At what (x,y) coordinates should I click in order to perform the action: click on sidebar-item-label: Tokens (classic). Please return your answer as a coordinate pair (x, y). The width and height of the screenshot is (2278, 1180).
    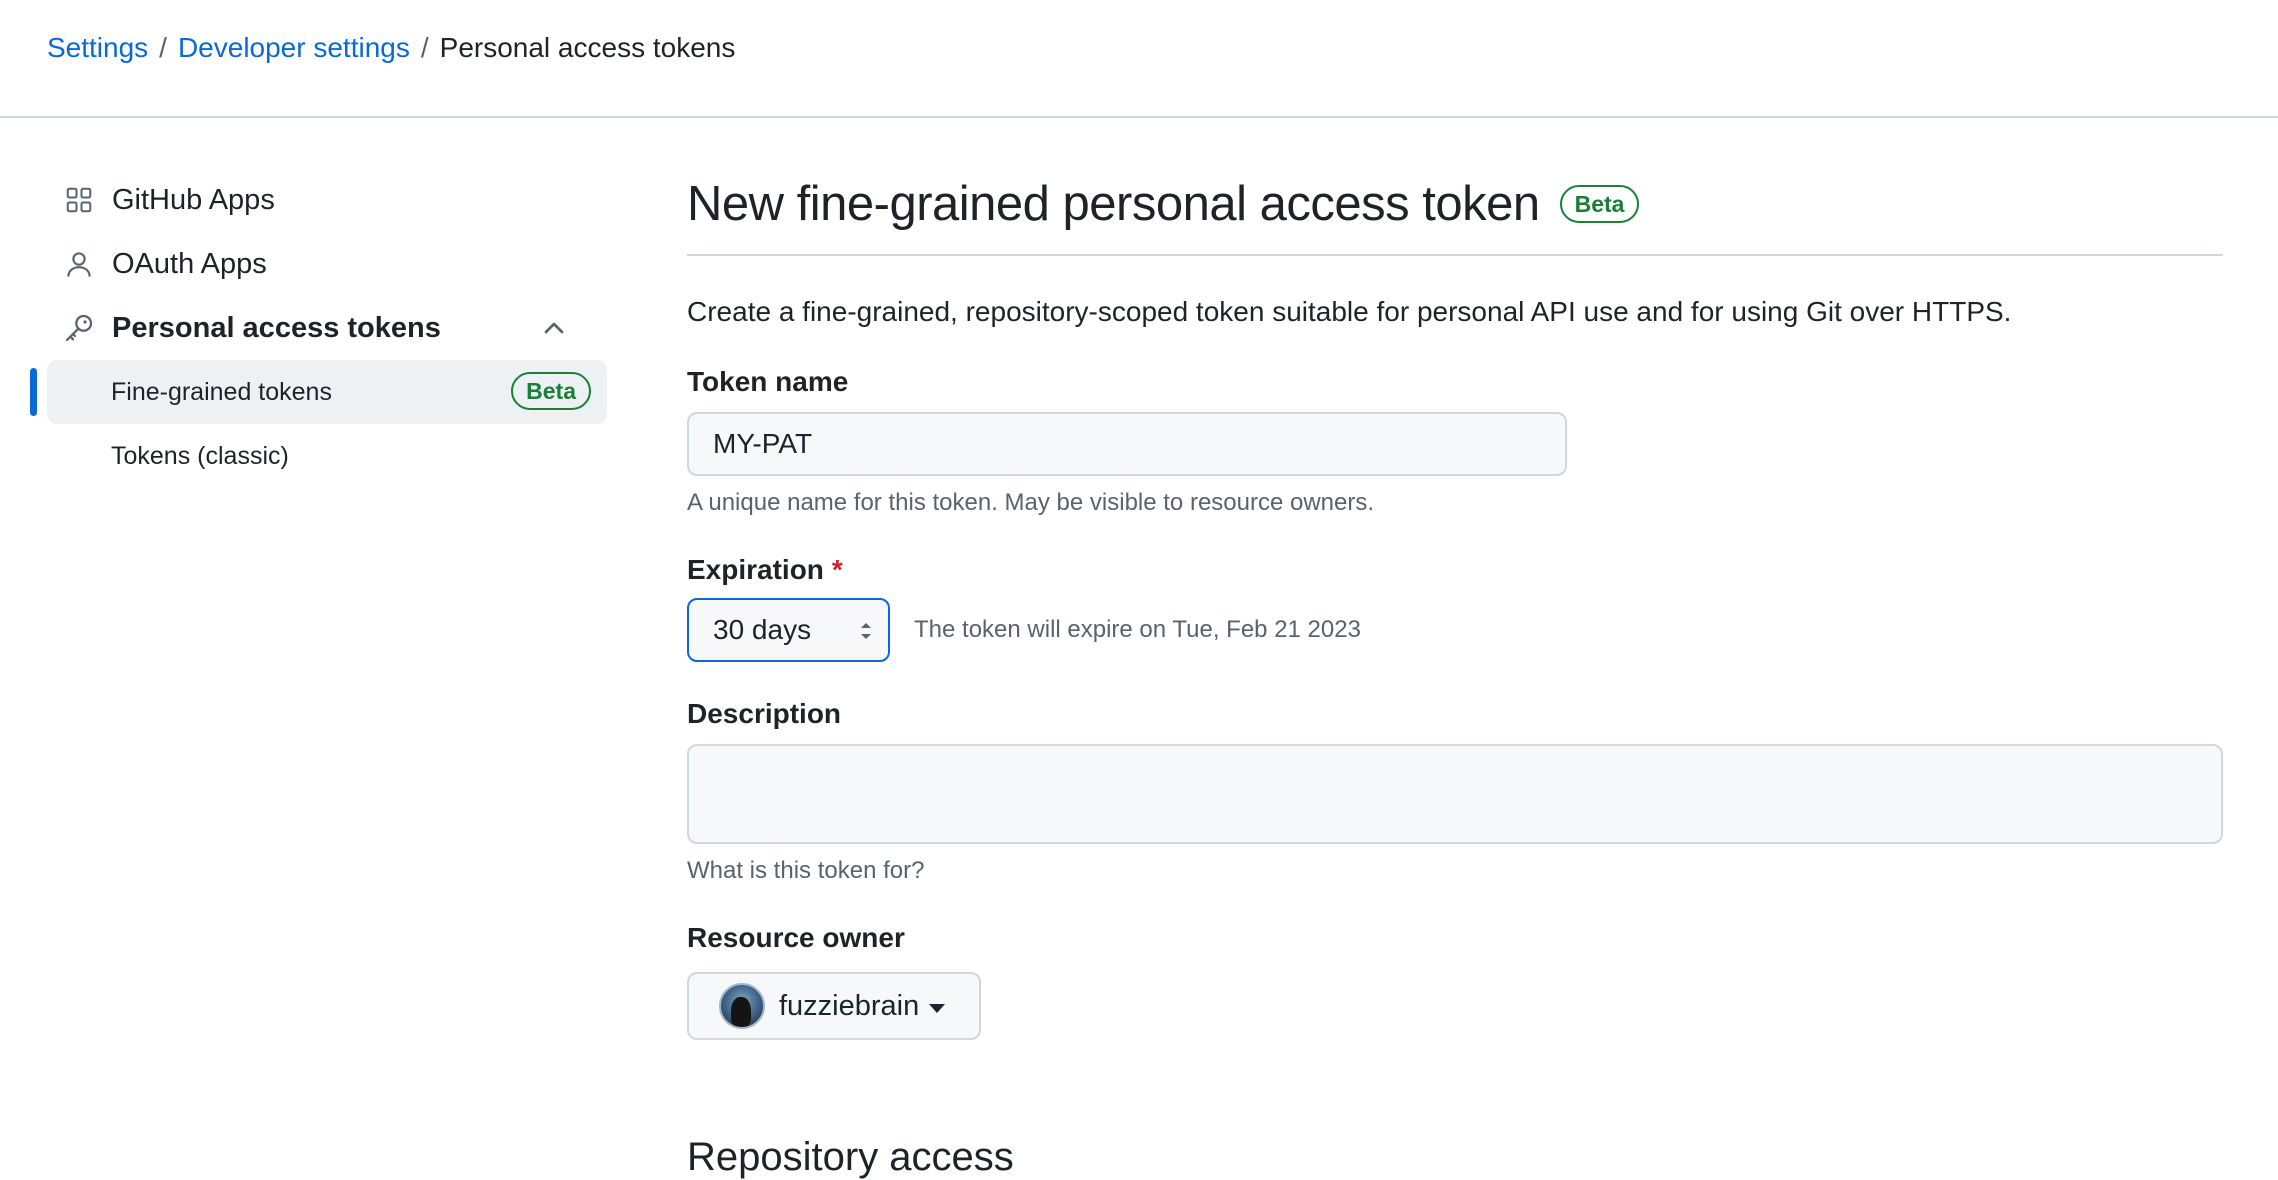
    Looking at the image, I should click on (200, 455).